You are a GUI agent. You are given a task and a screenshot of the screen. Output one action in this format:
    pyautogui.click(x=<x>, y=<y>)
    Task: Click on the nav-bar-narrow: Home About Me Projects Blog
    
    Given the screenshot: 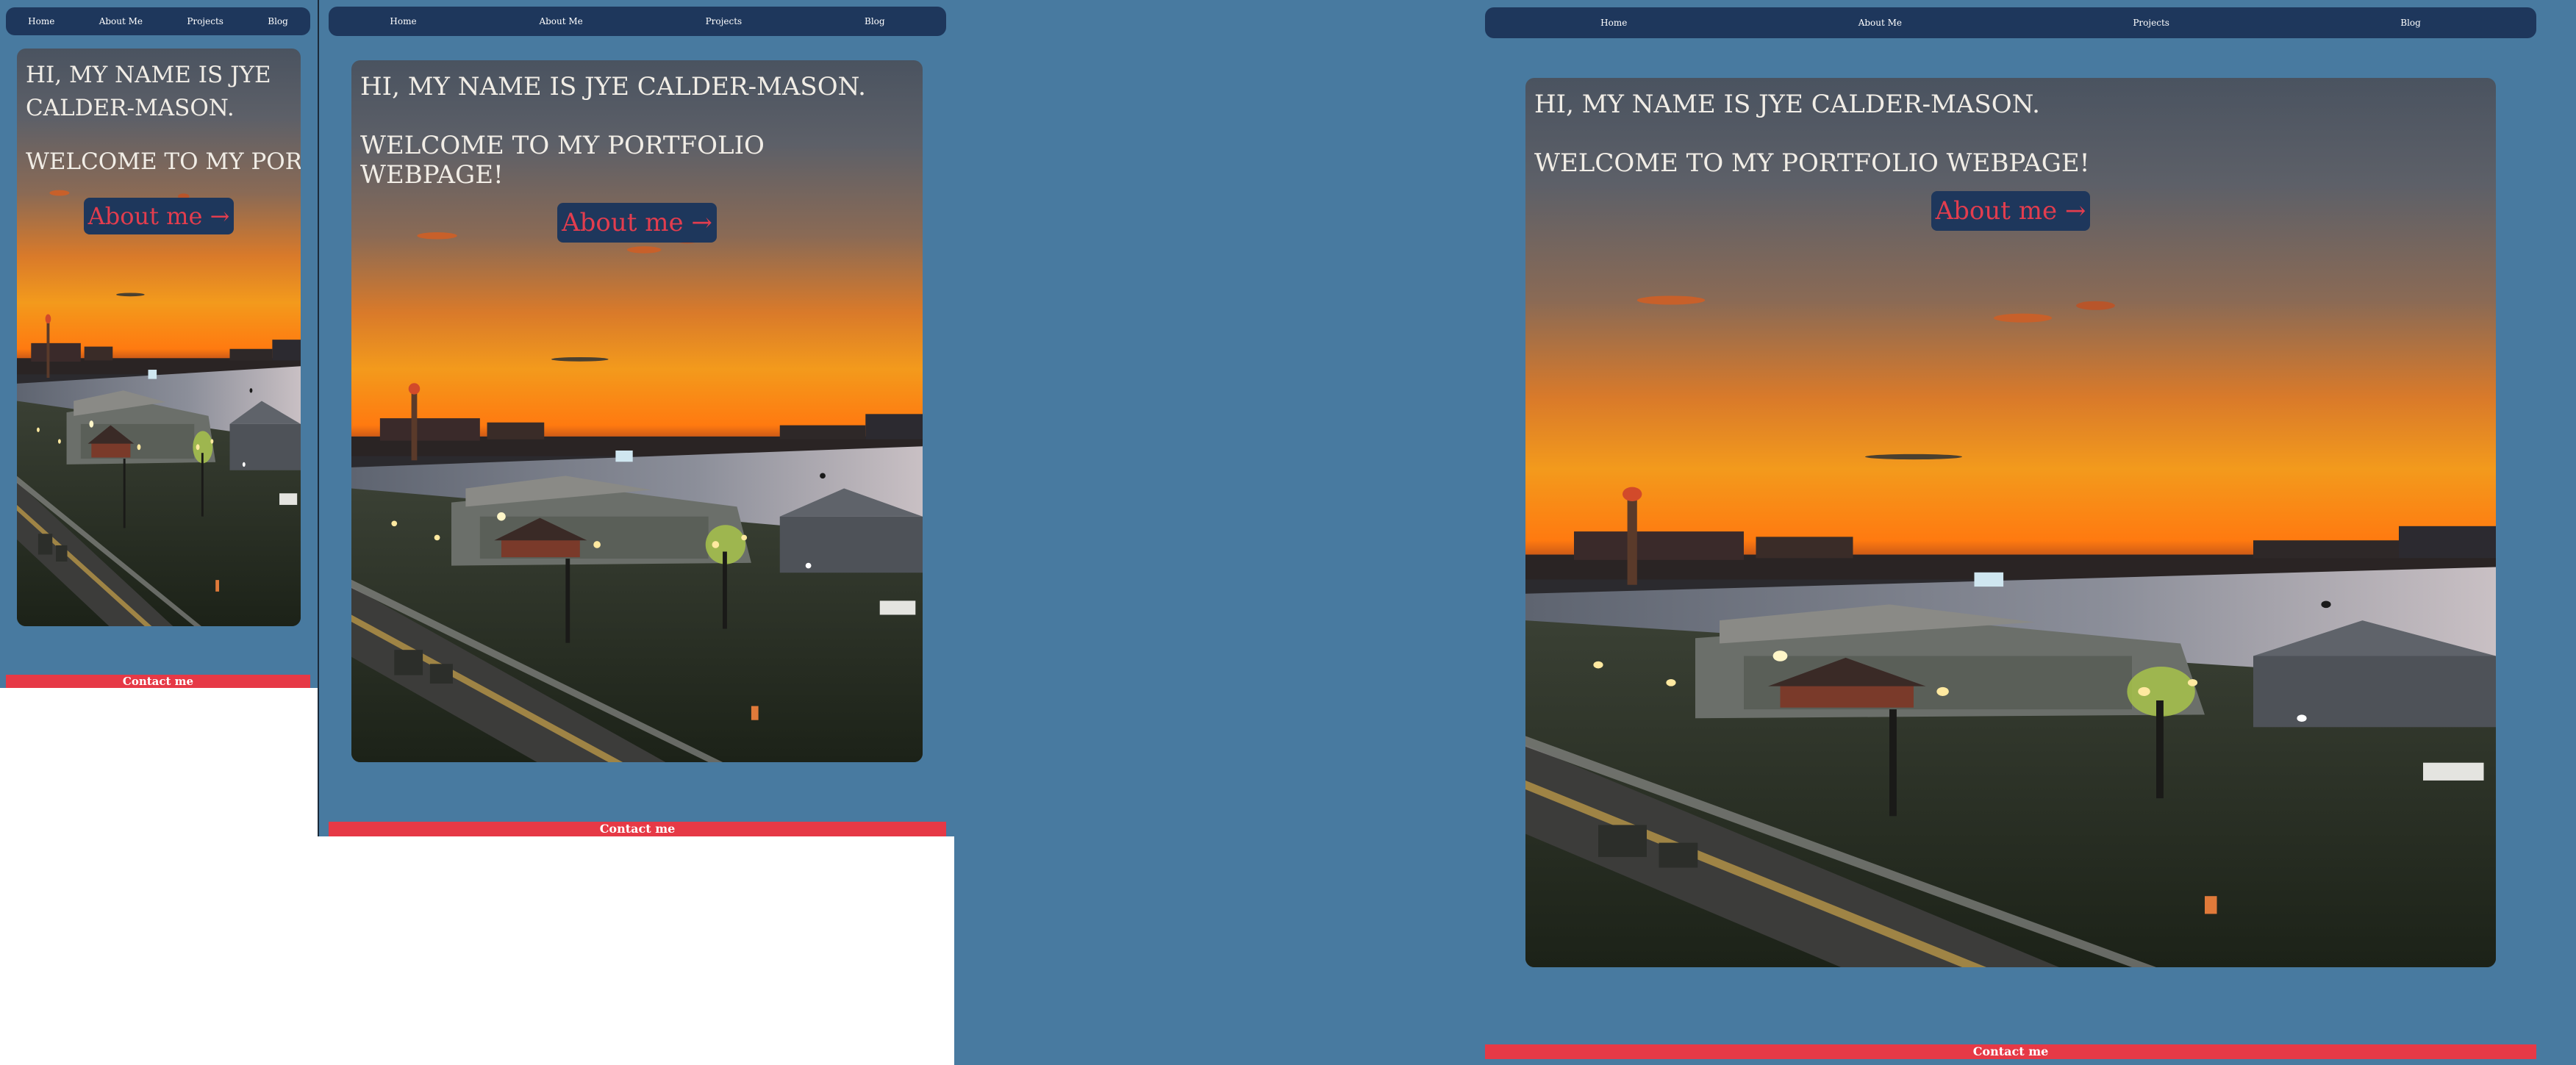 What is the action you would take?
    pyautogui.click(x=158, y=21)
    